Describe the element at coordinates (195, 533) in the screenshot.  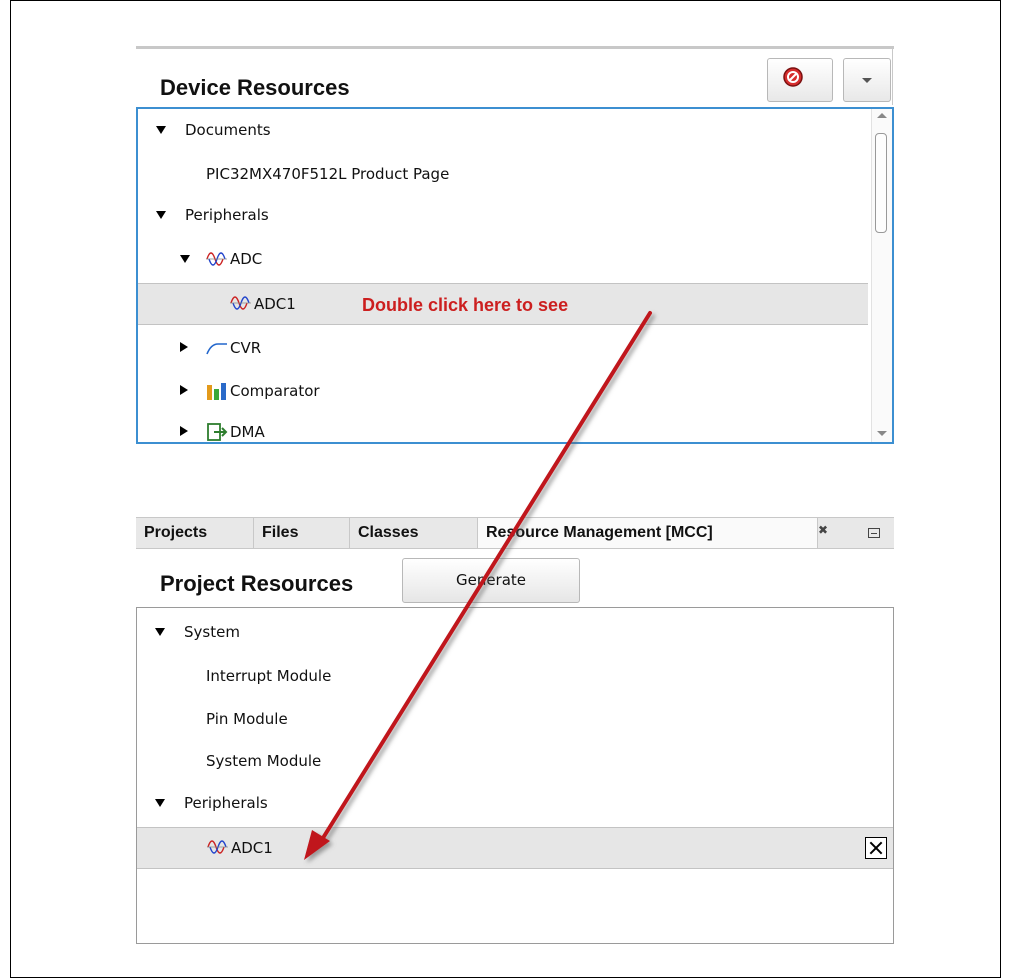
I see `tab-projects: Projects` at that location.